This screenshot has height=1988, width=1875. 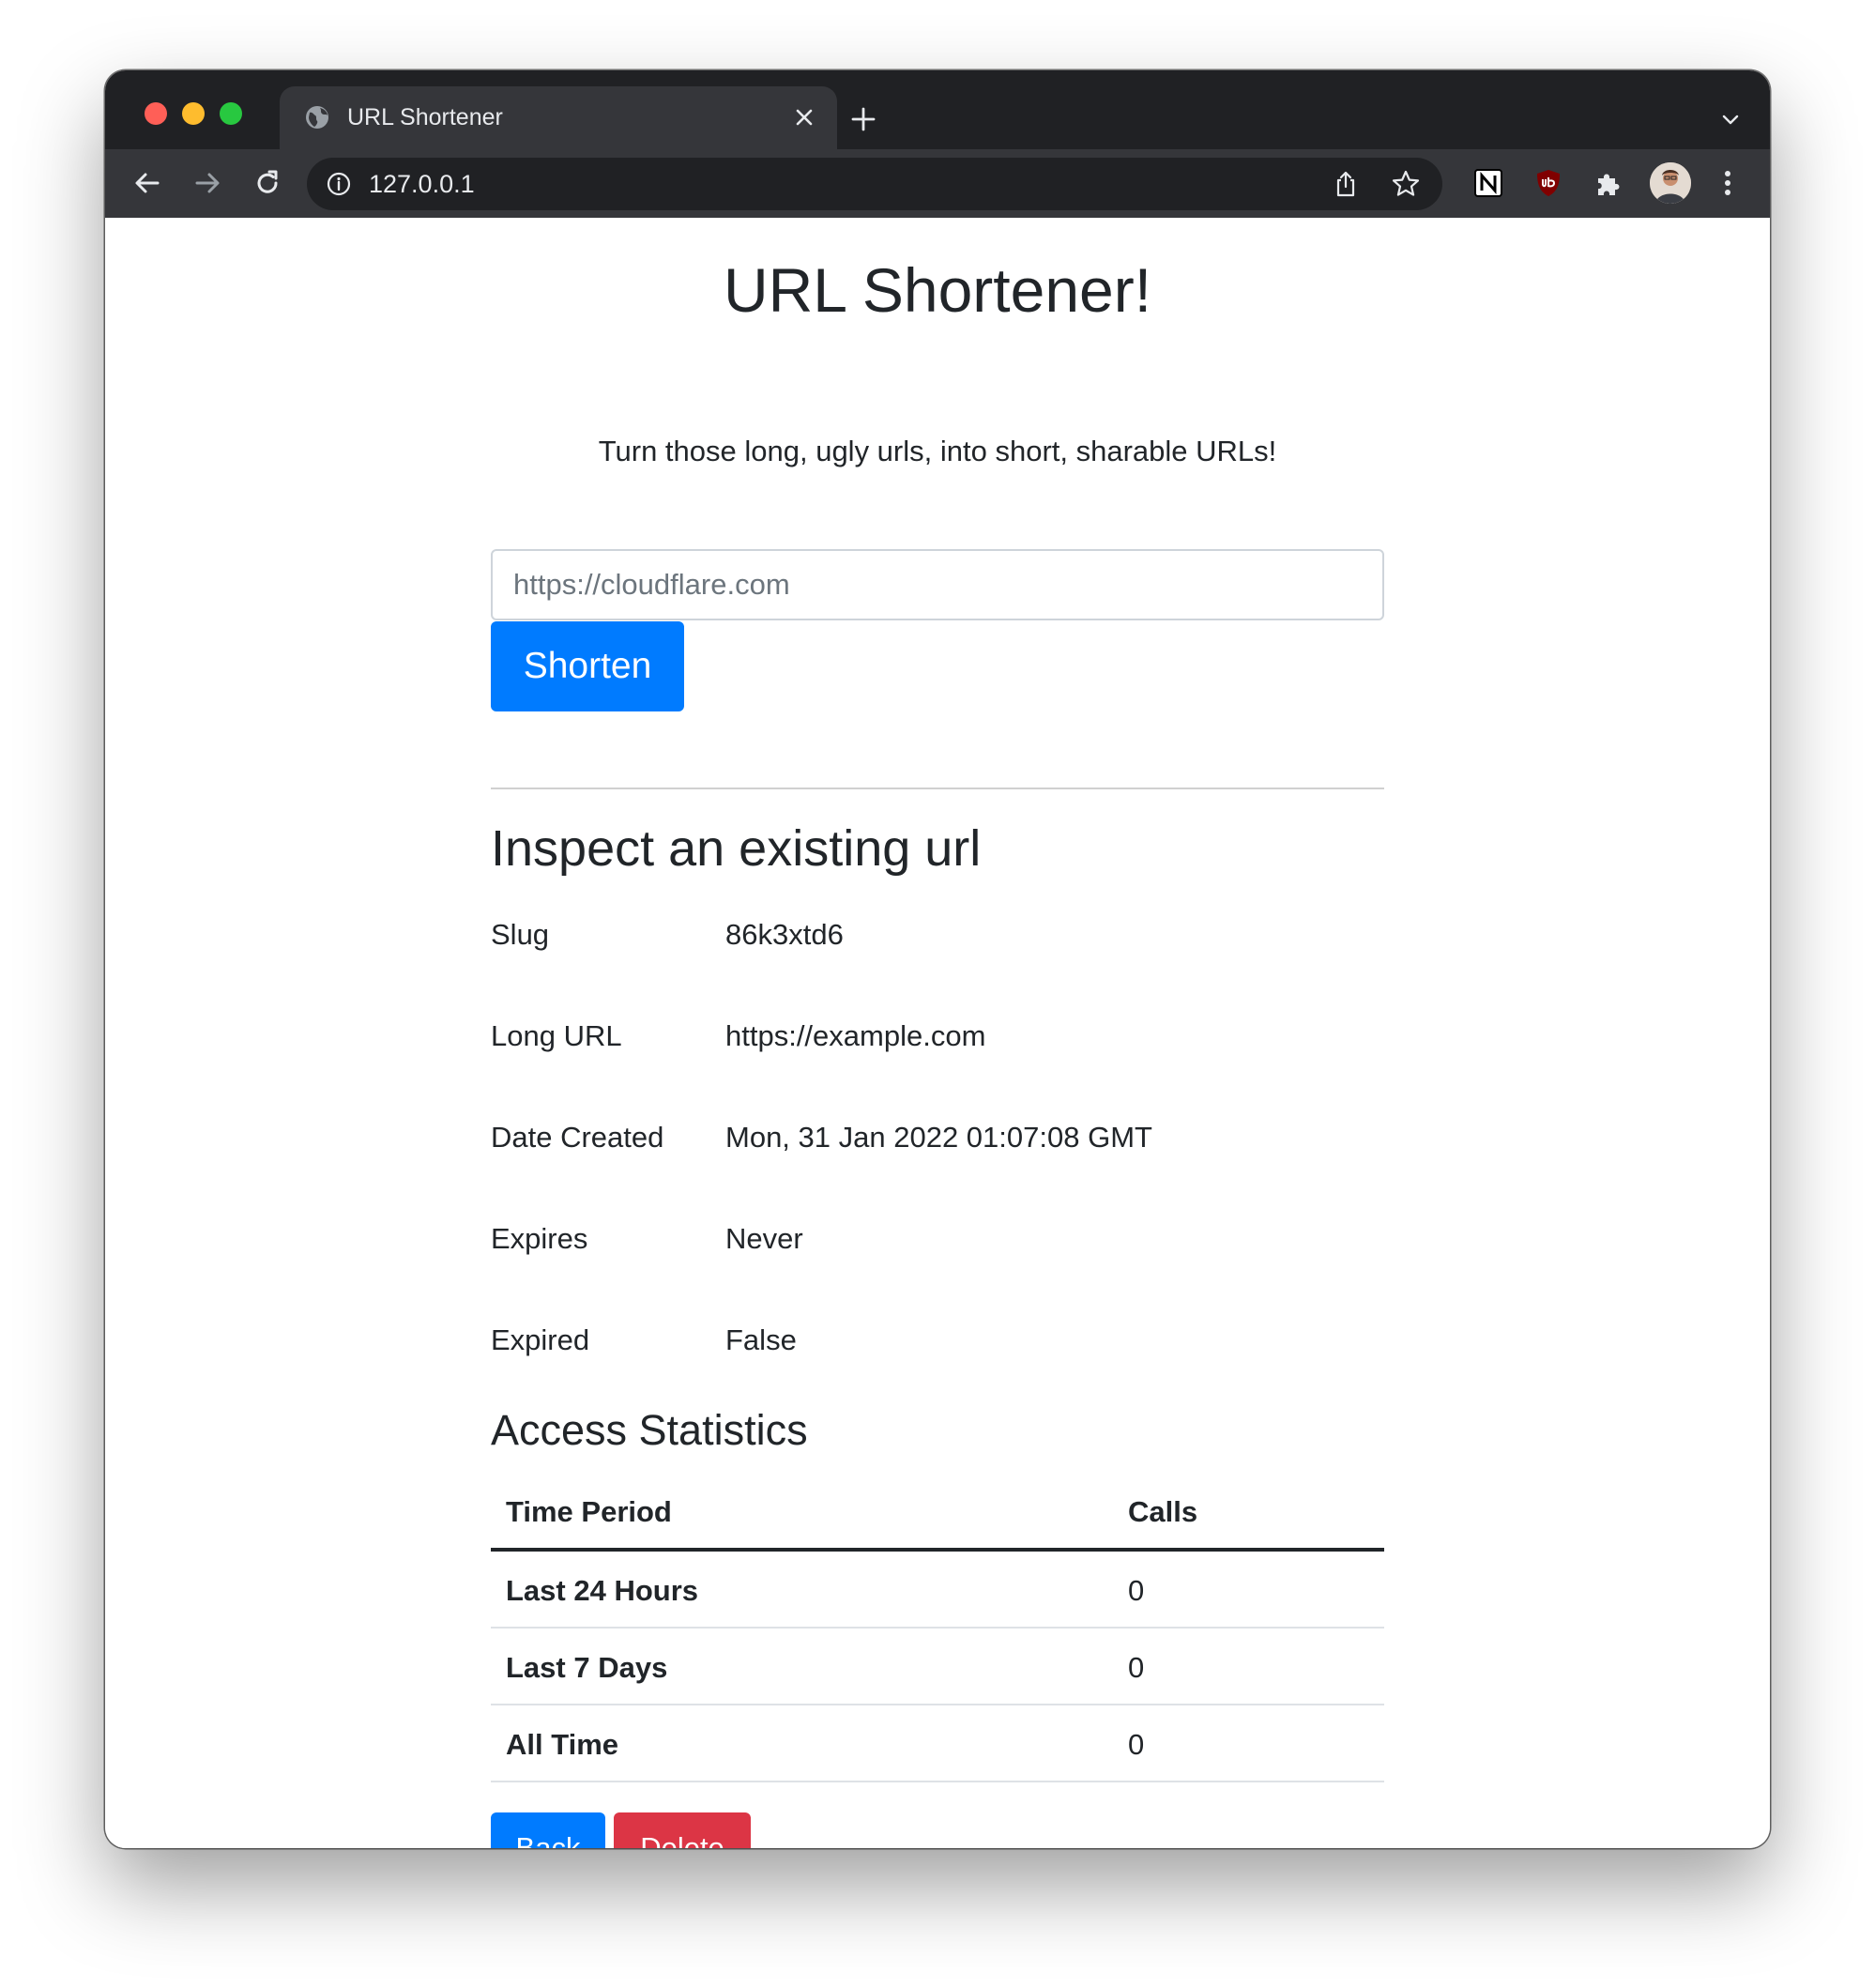 What do you see at coordinates (737, 848) in the screenshot?
I see `inspect-heading: Inspect an existing url` at bounding box center [737, 848].